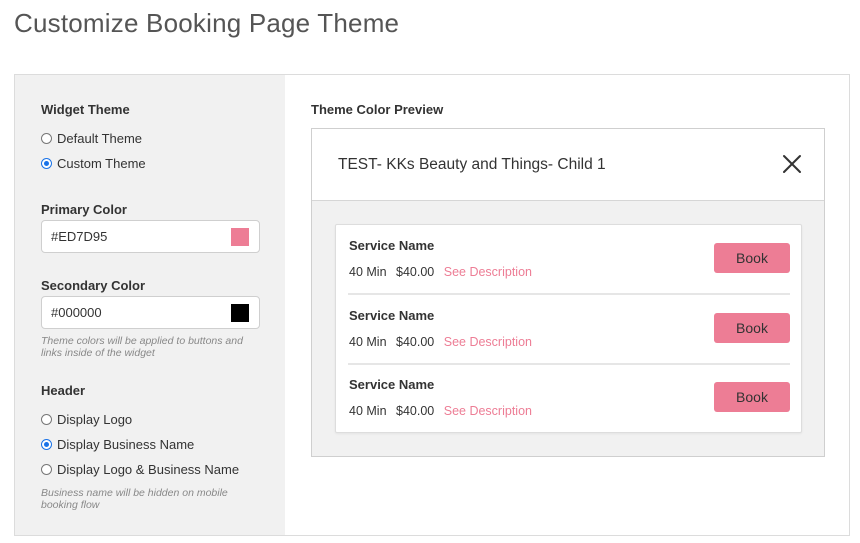 This screenshot has width=860, height=543. I want to click on header-label: Header, so click(63, 390).